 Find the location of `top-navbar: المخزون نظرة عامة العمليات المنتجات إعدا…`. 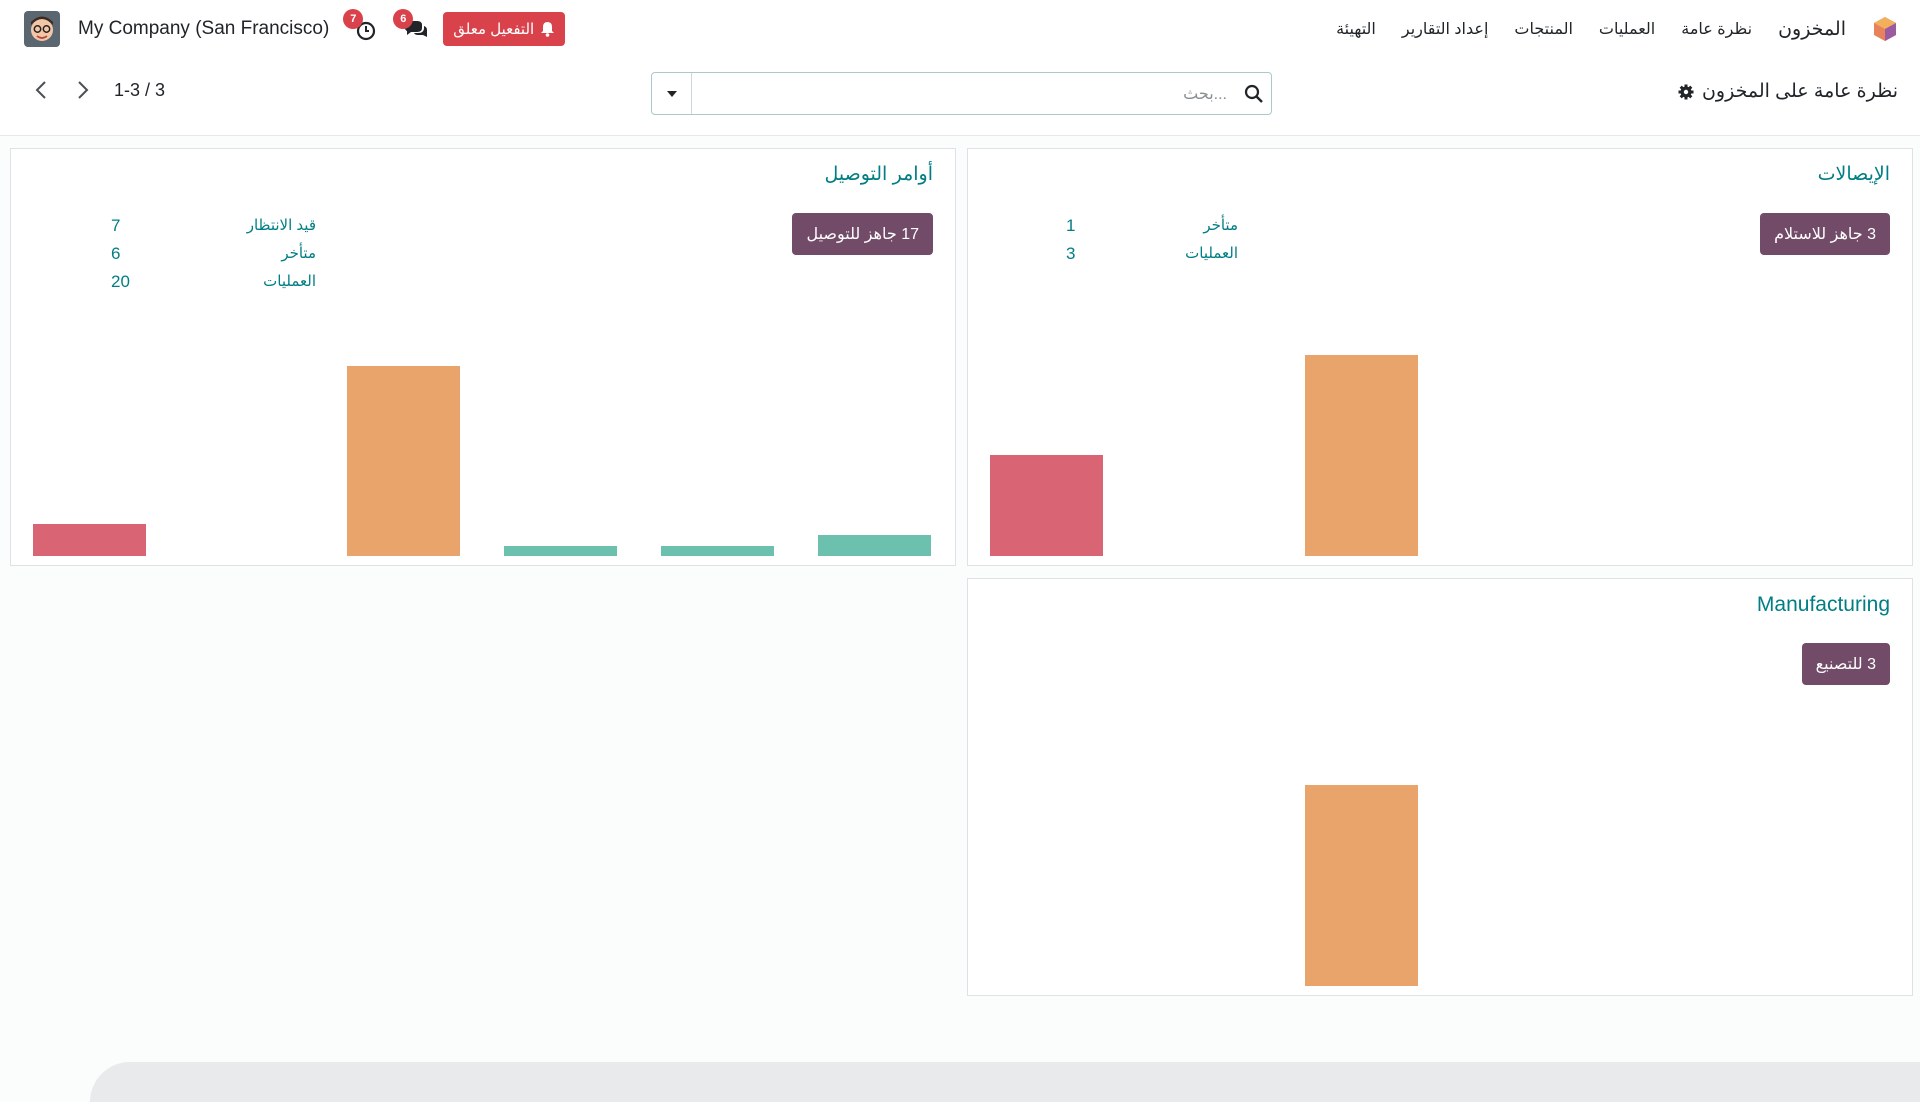

top-navbar: المخزون نظرة عامة العمليات المنتجات إعدا… is located at coordinates (960, 29).